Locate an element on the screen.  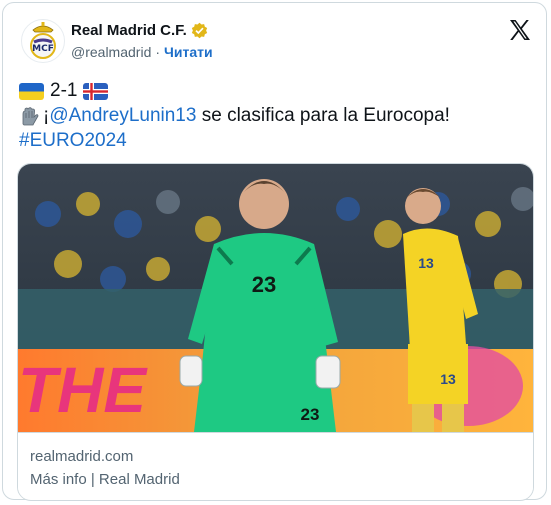
player-number: 13 is located at coordinates (426, 263).